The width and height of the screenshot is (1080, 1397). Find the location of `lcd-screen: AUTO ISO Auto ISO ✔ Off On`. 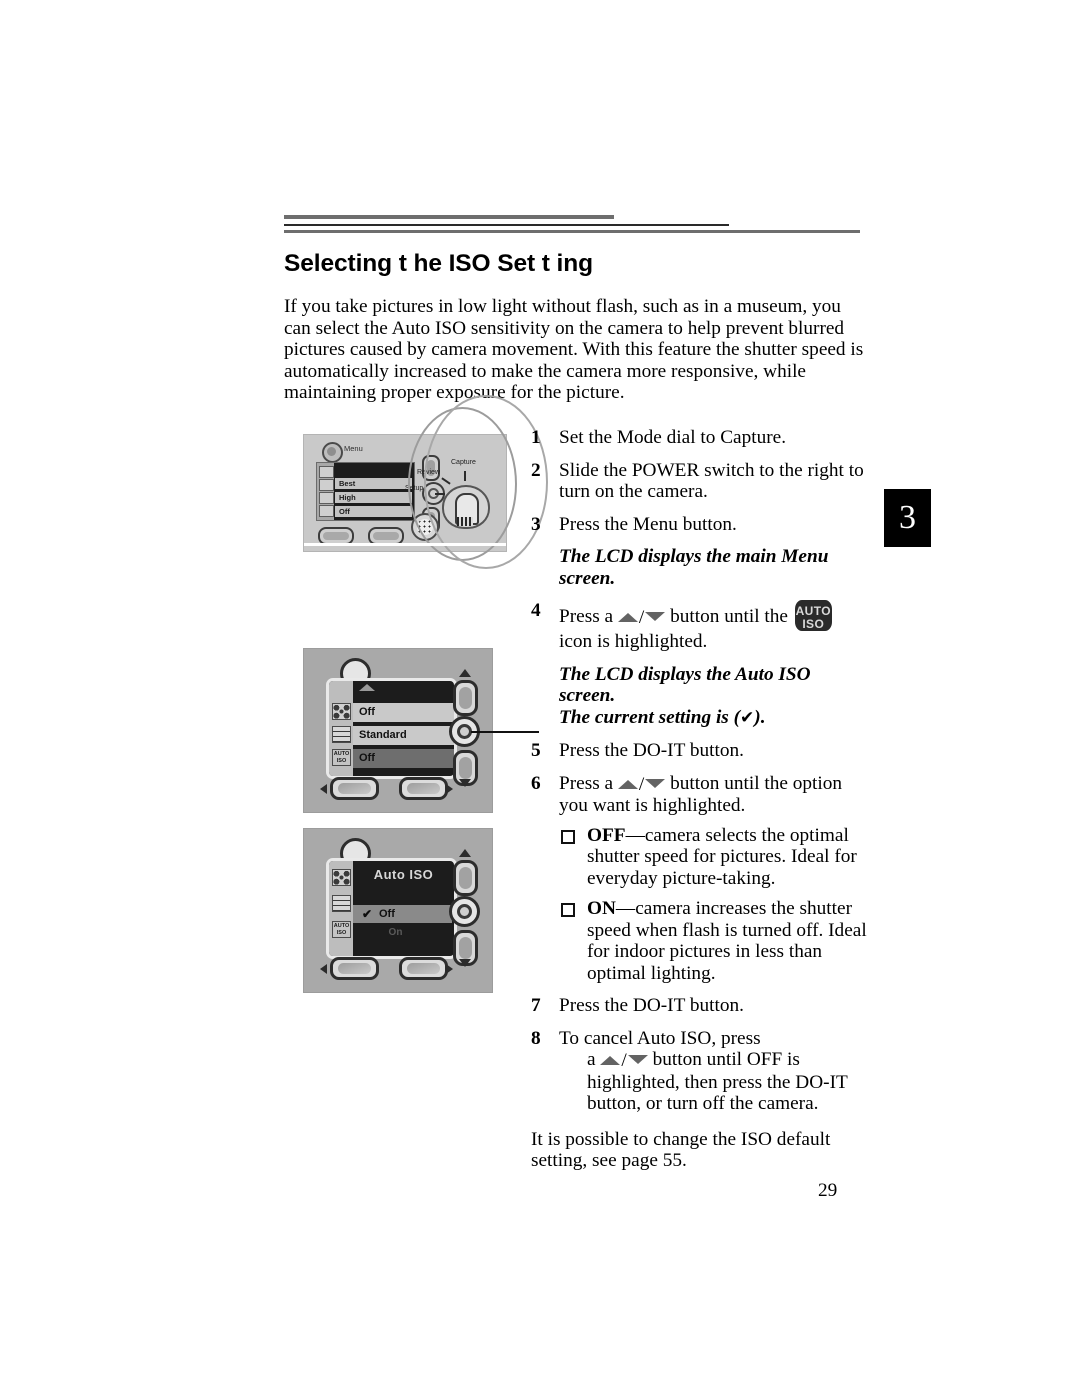

lcd-screen: AUTO ISO Auto ISO ✔ Off On is located at coordinates (391, 908).